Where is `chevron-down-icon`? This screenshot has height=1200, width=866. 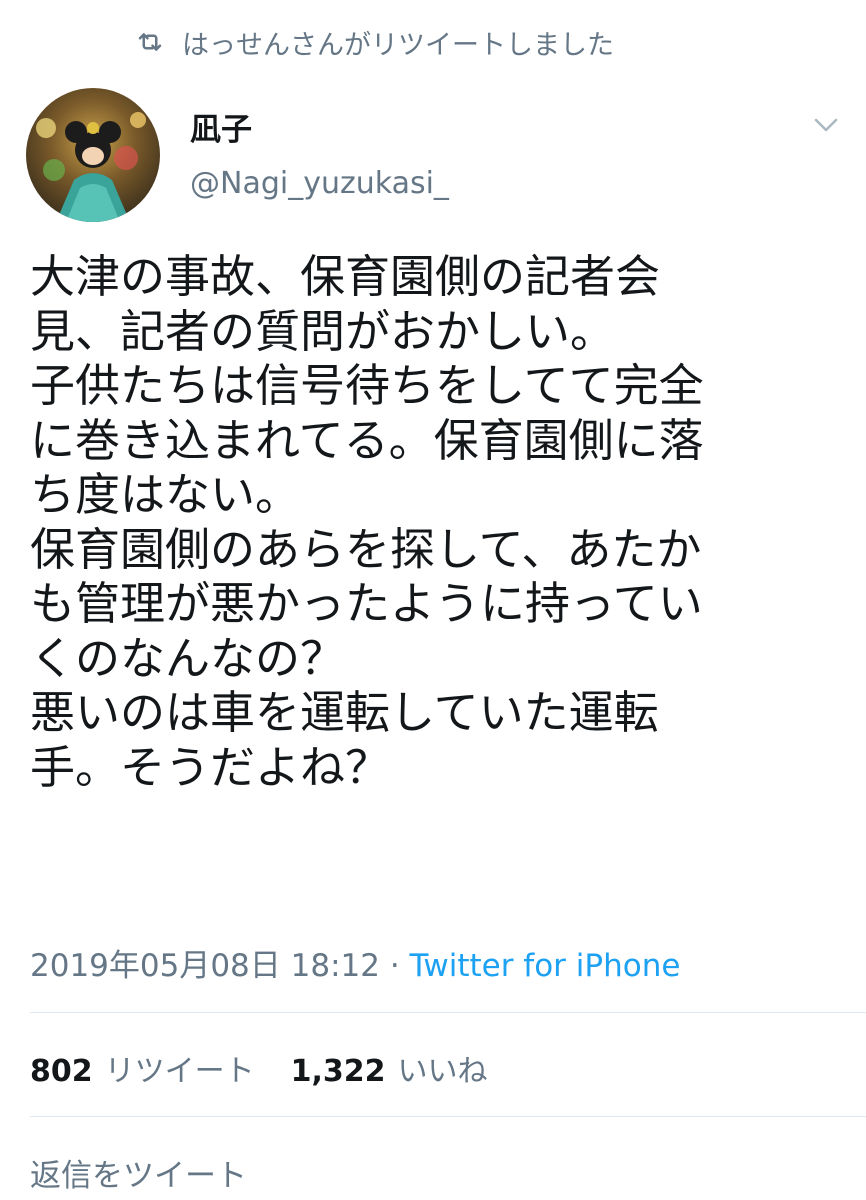 chevron-down-icon is located at coordinates (826, 125).